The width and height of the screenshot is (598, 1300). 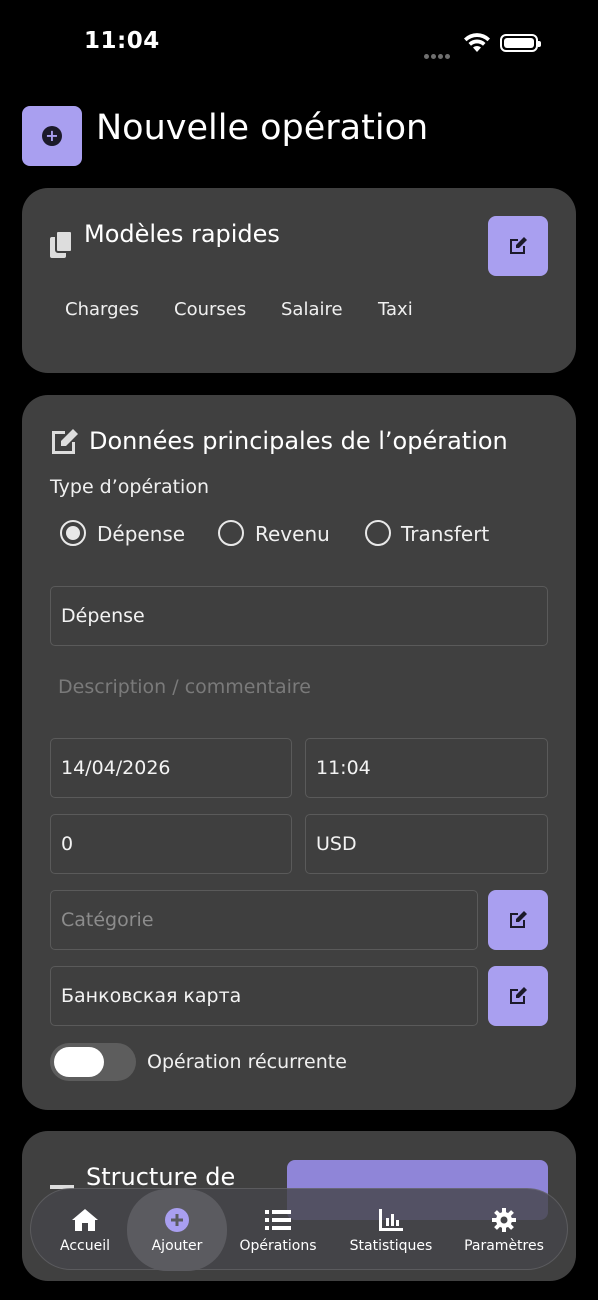 I want to click on tab-label: Statistiques, so click(x=391, y=1246).